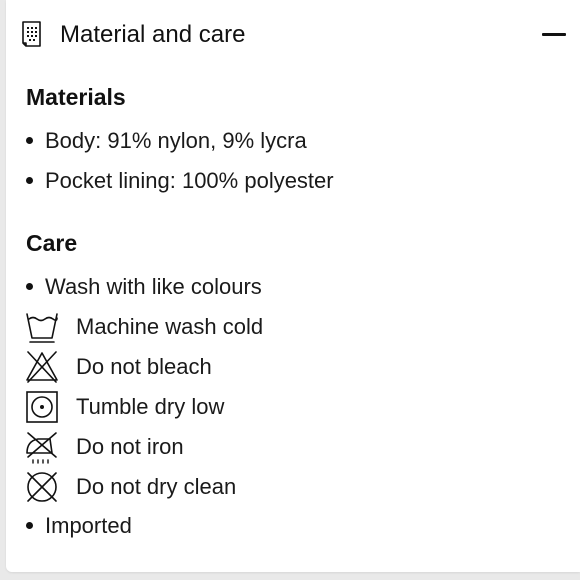 The width and height of the screenshot is (580, 580). What do you see at coordinates (170, 326) in the screenshot?
I see `care-symbol-label: Machine wash cold` at bounding box center [170, 326].